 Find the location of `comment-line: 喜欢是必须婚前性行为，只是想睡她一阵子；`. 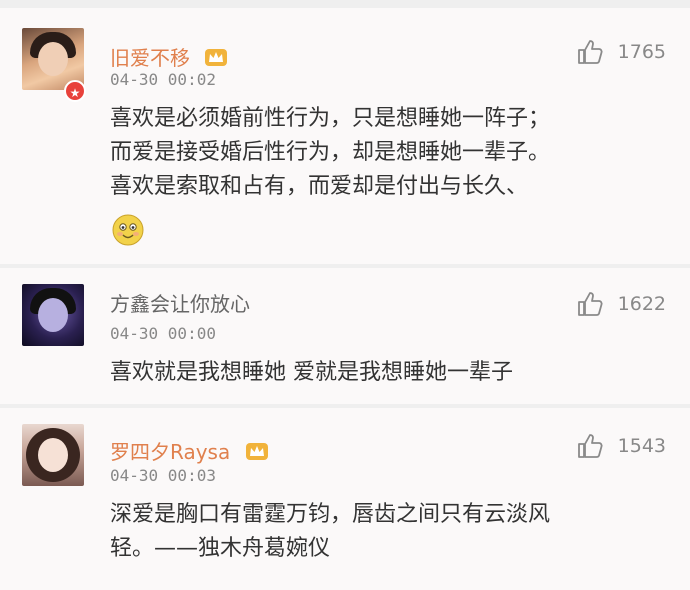

comment-line: 喜欢是必须婚前性行为，只是想睡她一阵子； is located at coordinates (330, 118).